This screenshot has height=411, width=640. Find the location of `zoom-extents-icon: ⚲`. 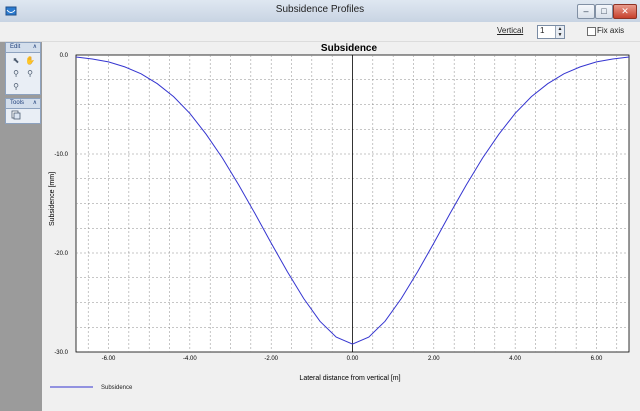

zoom-extents-icon: ⚲ is located at coordinates (16, 87).